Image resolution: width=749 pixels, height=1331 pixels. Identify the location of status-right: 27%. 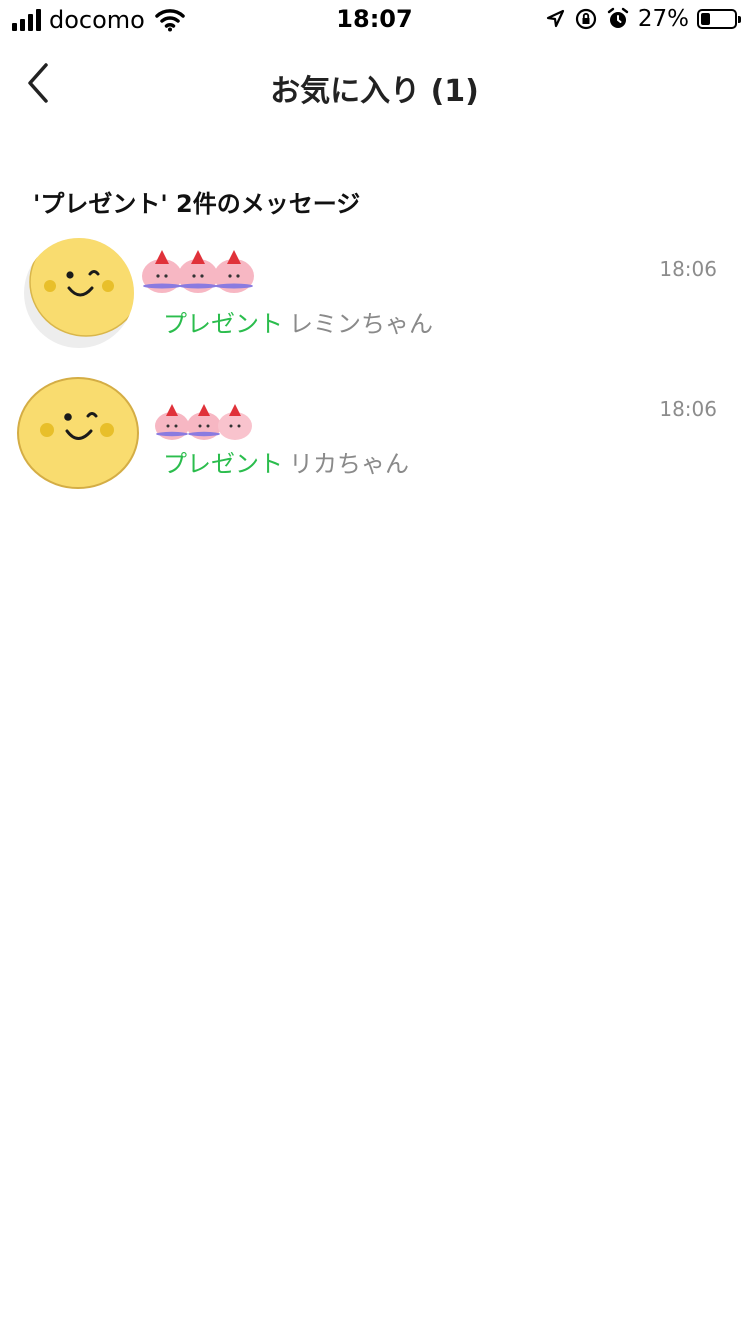
(642, 19).